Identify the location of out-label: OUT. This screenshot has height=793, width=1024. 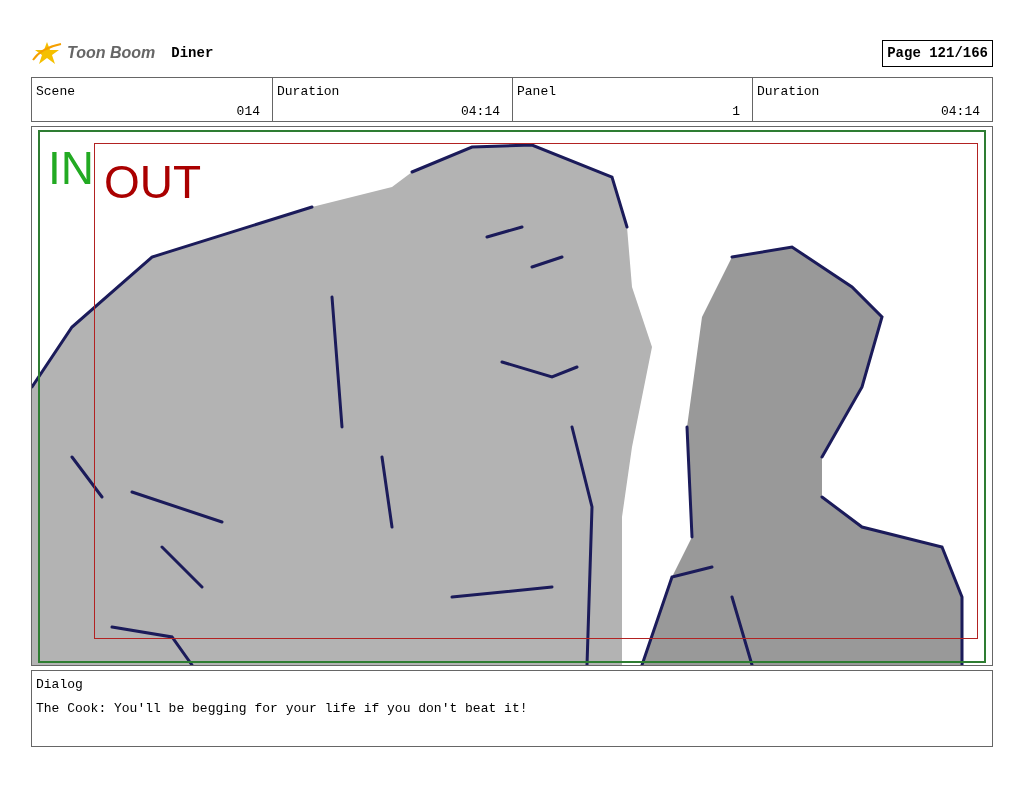
(153, 182).